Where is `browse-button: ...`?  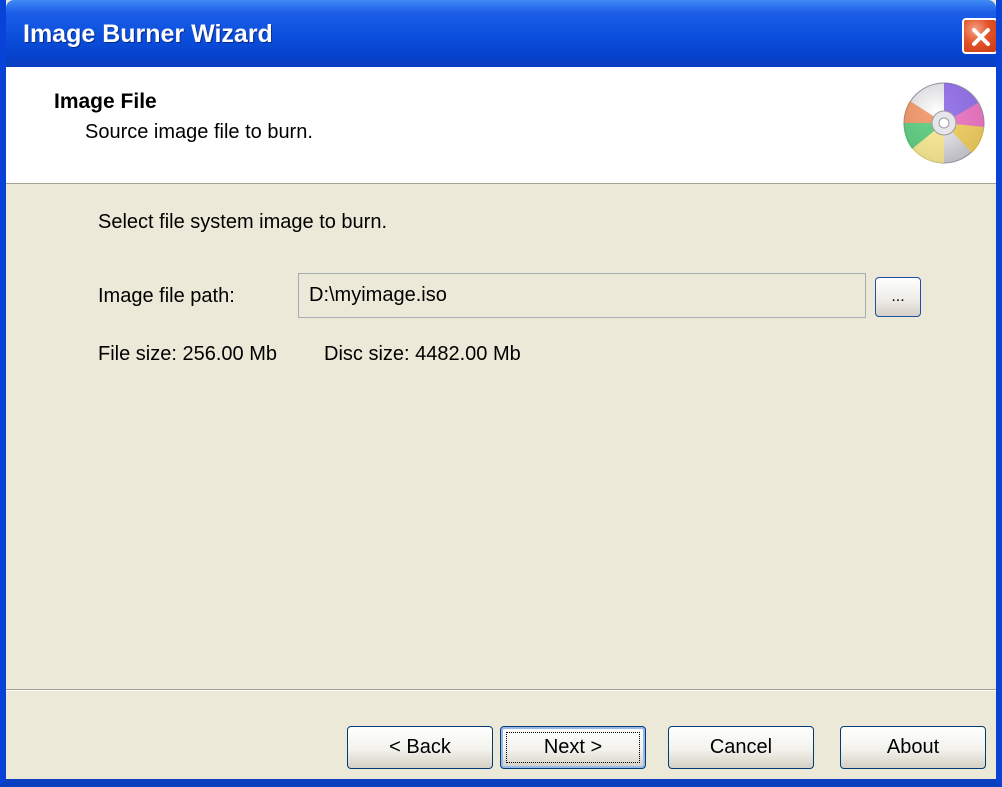
browse-button: ... is located at coordinates (898, 297).